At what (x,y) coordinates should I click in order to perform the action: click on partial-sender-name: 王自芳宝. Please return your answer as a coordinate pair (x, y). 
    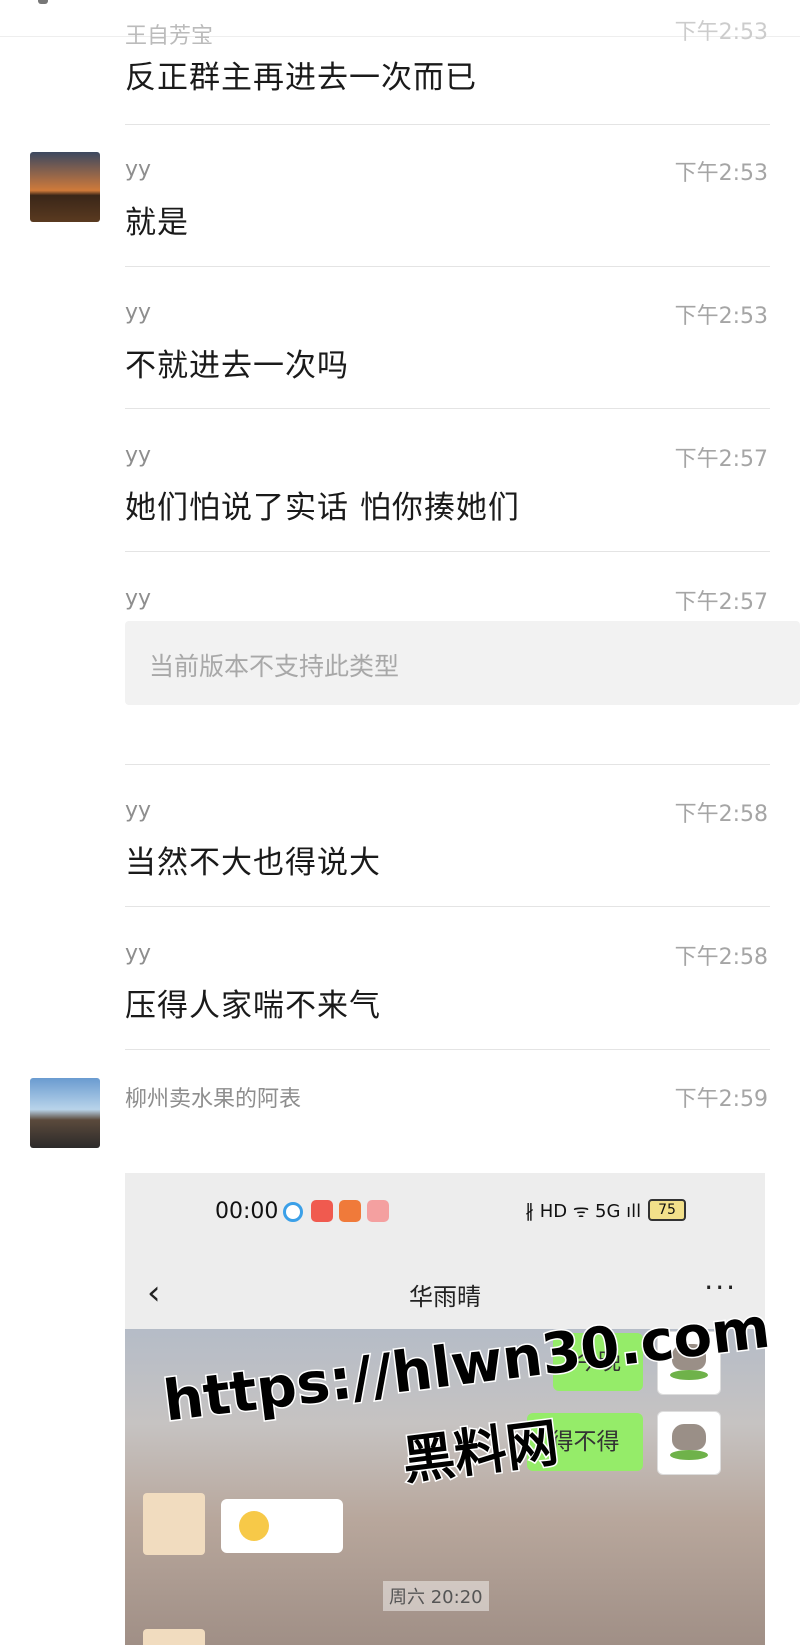
    Looking at the image, I should click on (169, 36).